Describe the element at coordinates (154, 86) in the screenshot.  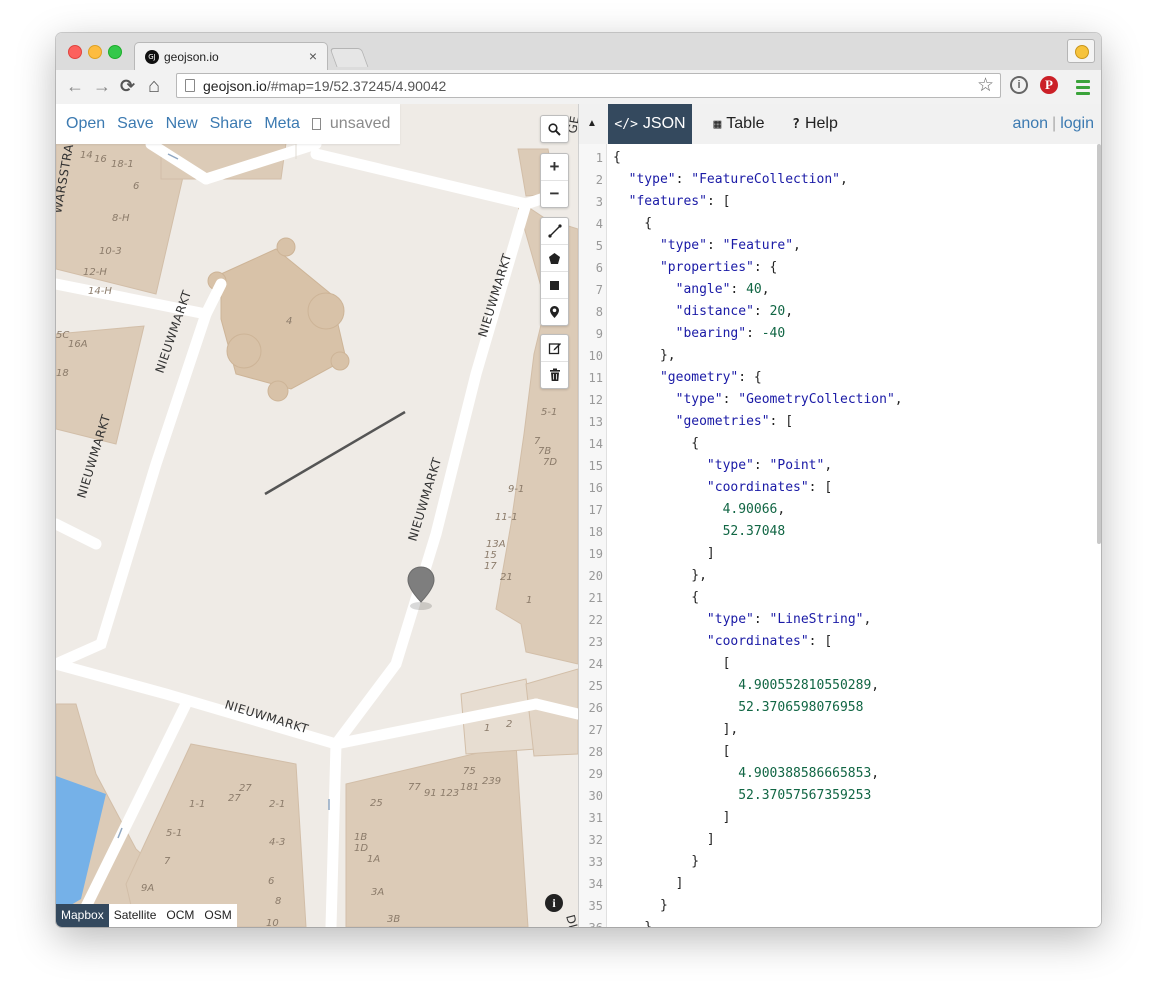
I see `home-icon: ⌂` at that location.